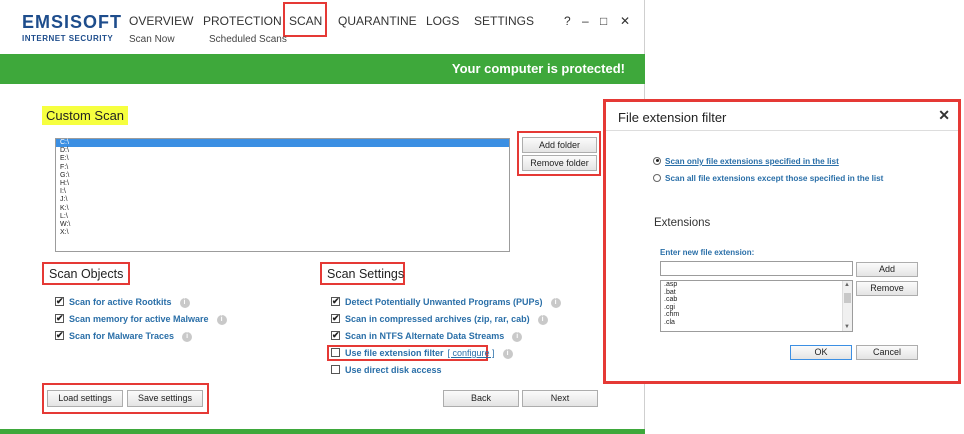  I want to click on list-item: I:\, so click(282, 192).